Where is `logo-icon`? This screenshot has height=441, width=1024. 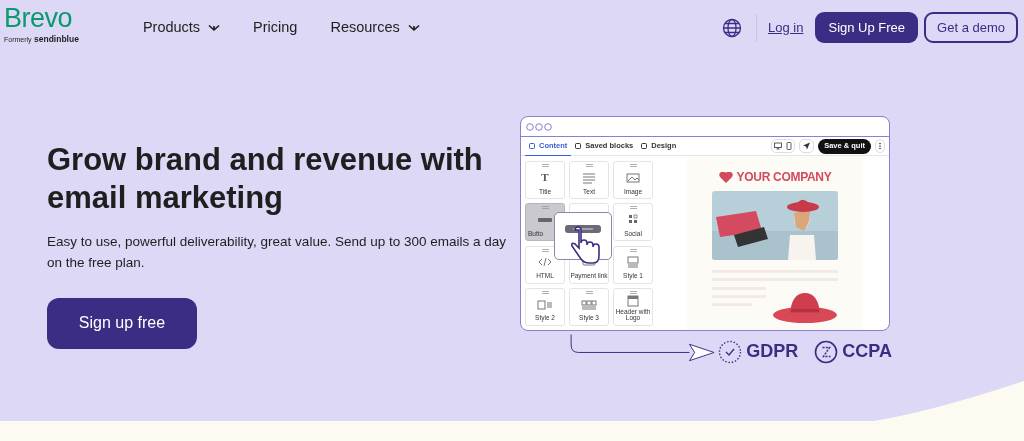 logo-icon is located at coordinates (725, 177).